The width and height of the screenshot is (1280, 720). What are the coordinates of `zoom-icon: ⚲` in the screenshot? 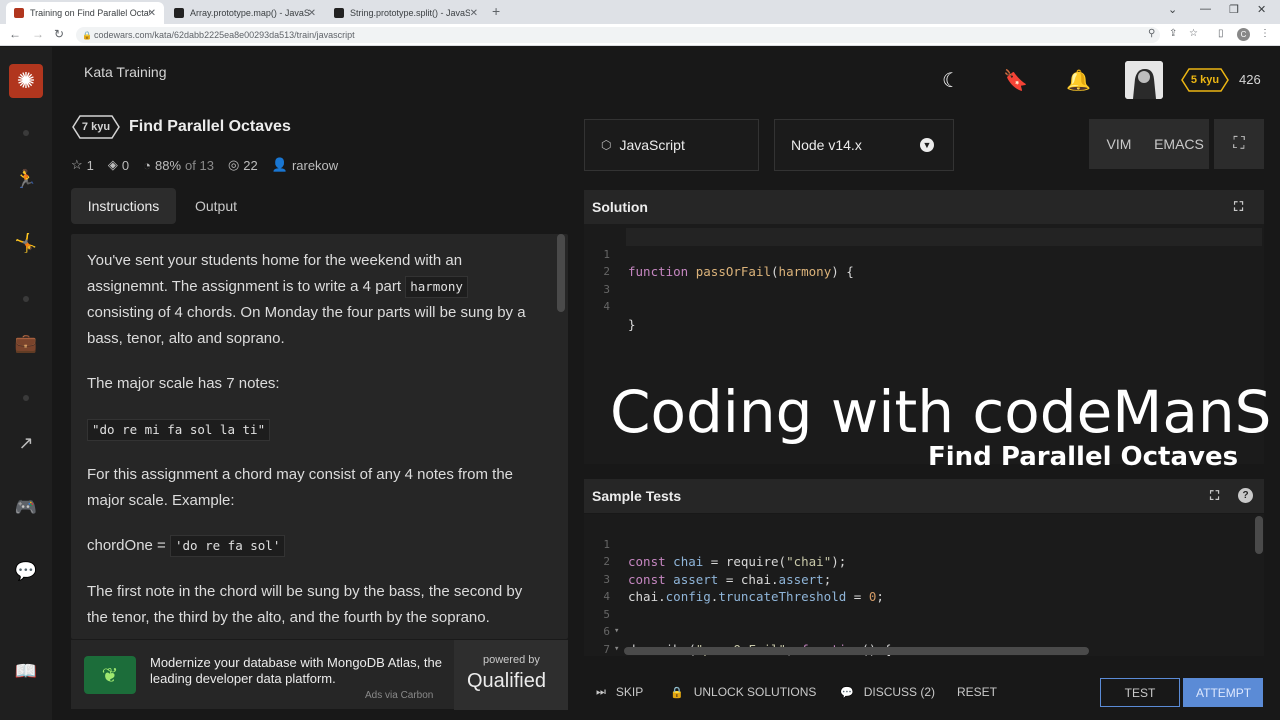 It's located at (1151, 33).